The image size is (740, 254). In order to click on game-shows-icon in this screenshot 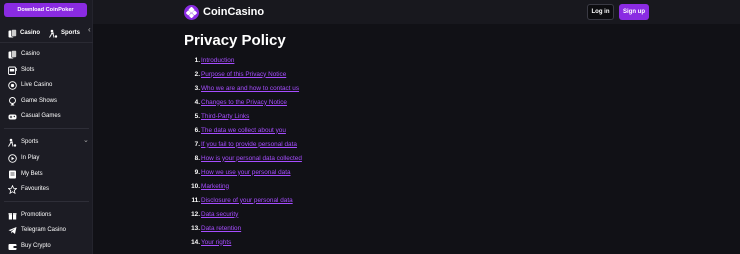, I will do `click(12, 101)`.